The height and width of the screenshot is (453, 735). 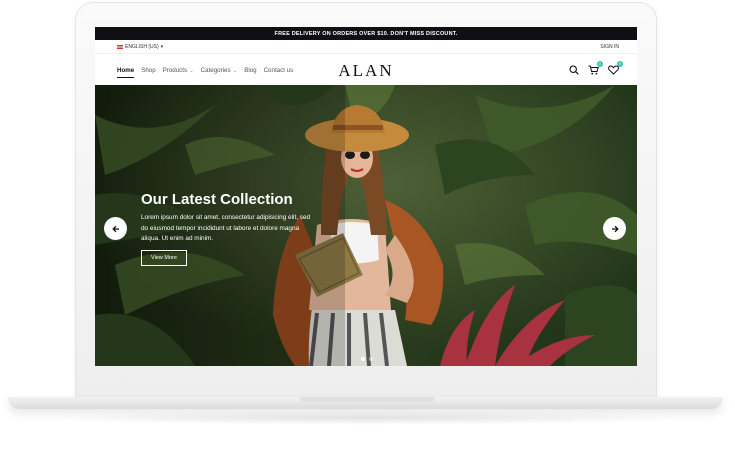 What do you see at coordinates (215, 70) in the screenshot?
I see `nav-categories-label: Categories` at bounding box center [215, 70].